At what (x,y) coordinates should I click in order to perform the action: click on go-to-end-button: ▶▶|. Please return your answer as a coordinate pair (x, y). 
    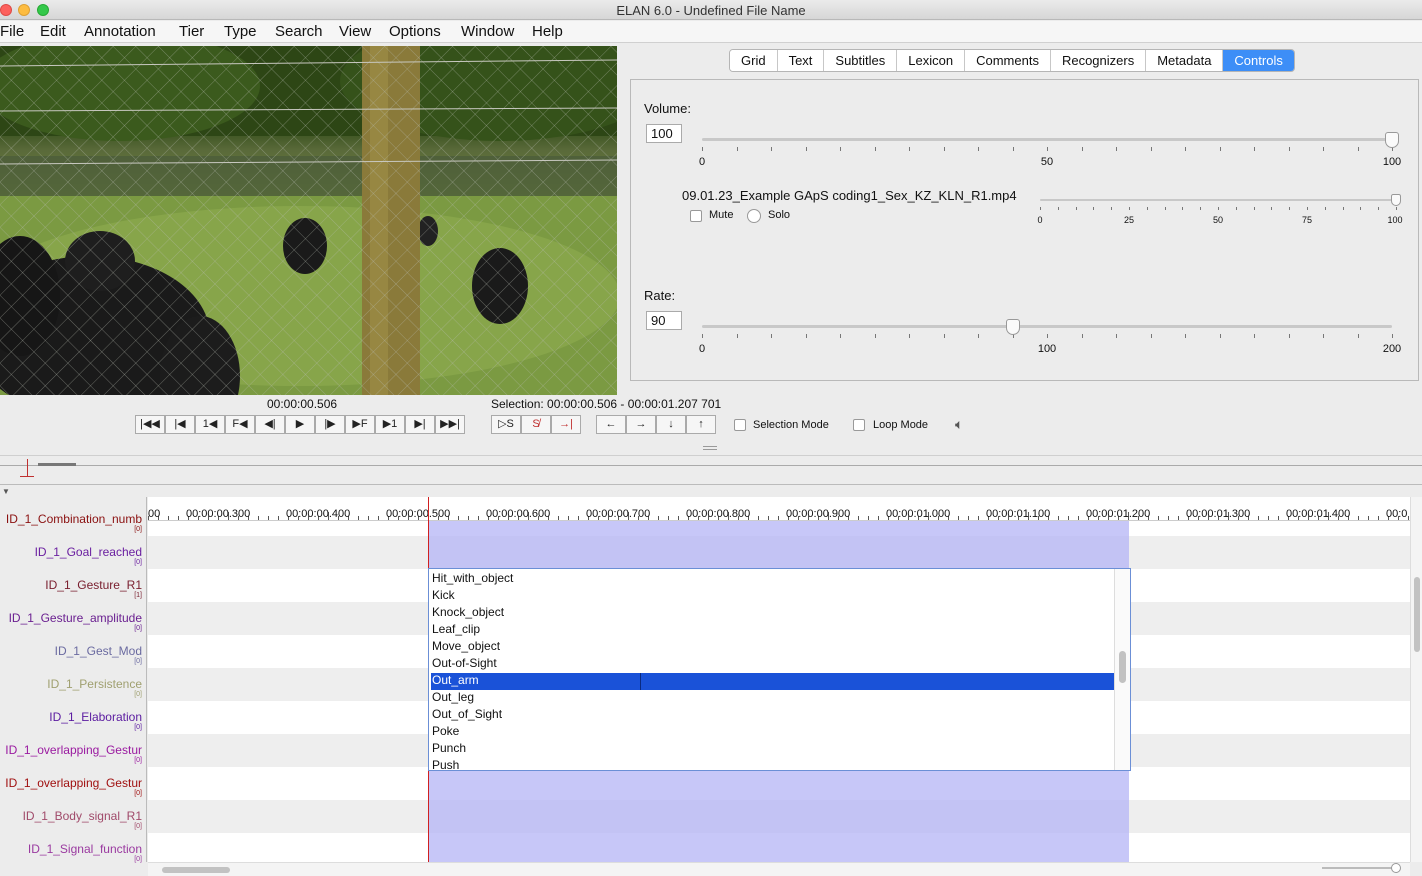
    Looking at the image, I should click on (450, 424).